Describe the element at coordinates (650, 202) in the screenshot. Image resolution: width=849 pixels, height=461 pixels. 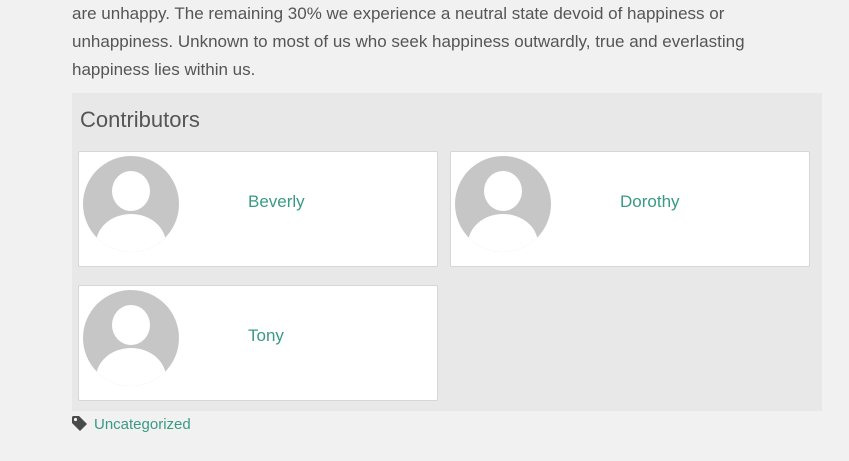
I see `contributor-name-link: Dorothy` at that location.